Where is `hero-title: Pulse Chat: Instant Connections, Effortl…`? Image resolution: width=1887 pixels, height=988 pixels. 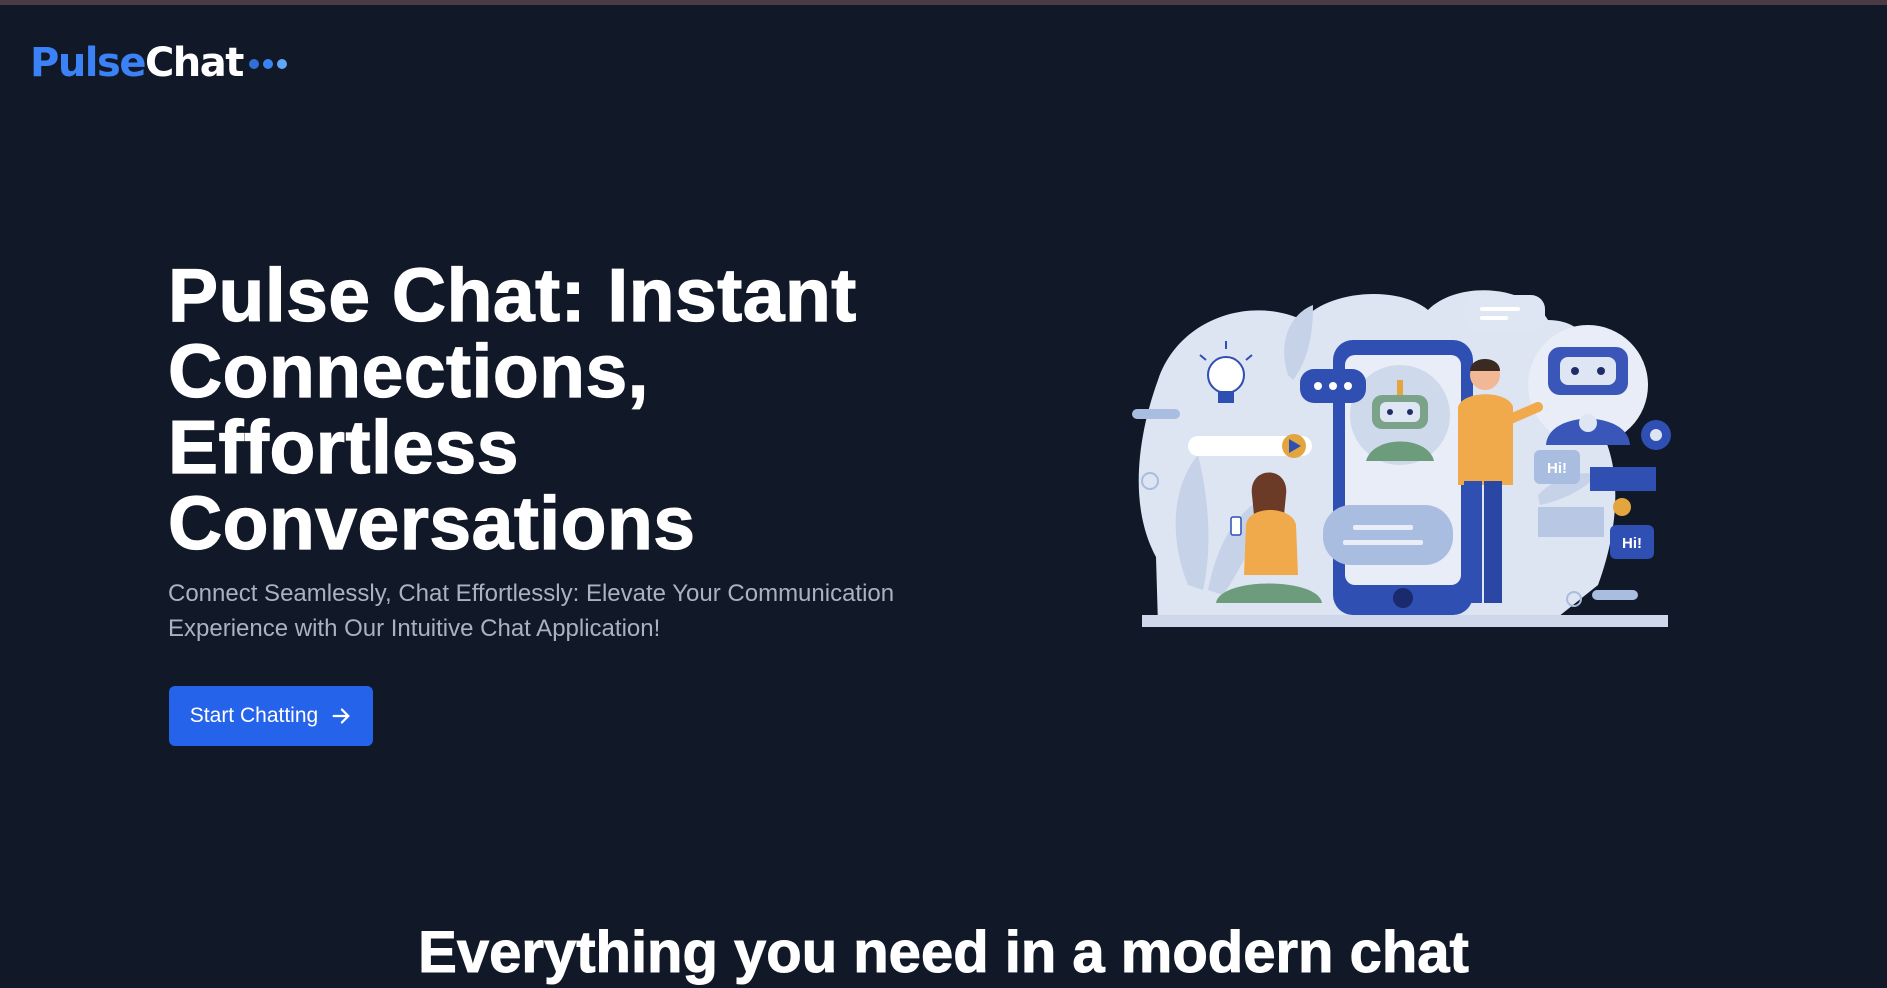
hero-title: Pulse Chat: Instant Connections, Effortl… is located at coordinates (512, 409).